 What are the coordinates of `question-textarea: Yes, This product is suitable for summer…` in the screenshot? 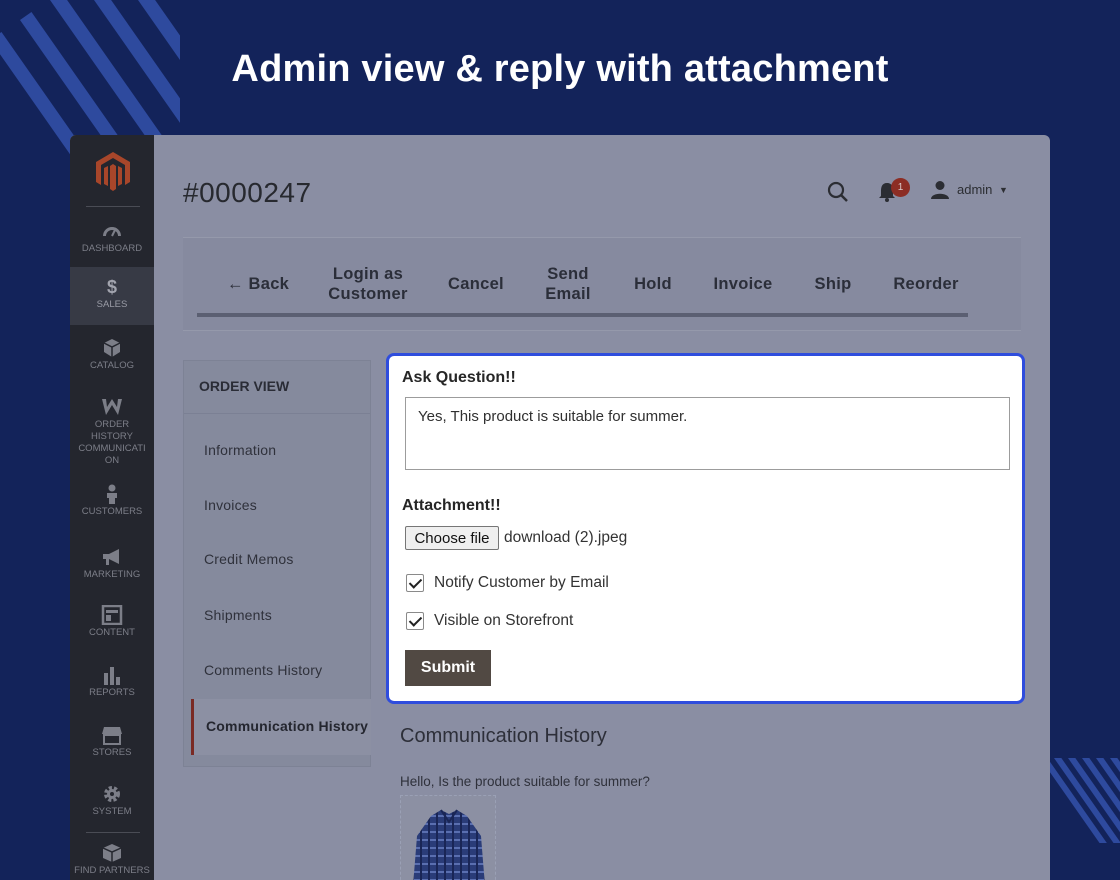 It's located at (707, 433).